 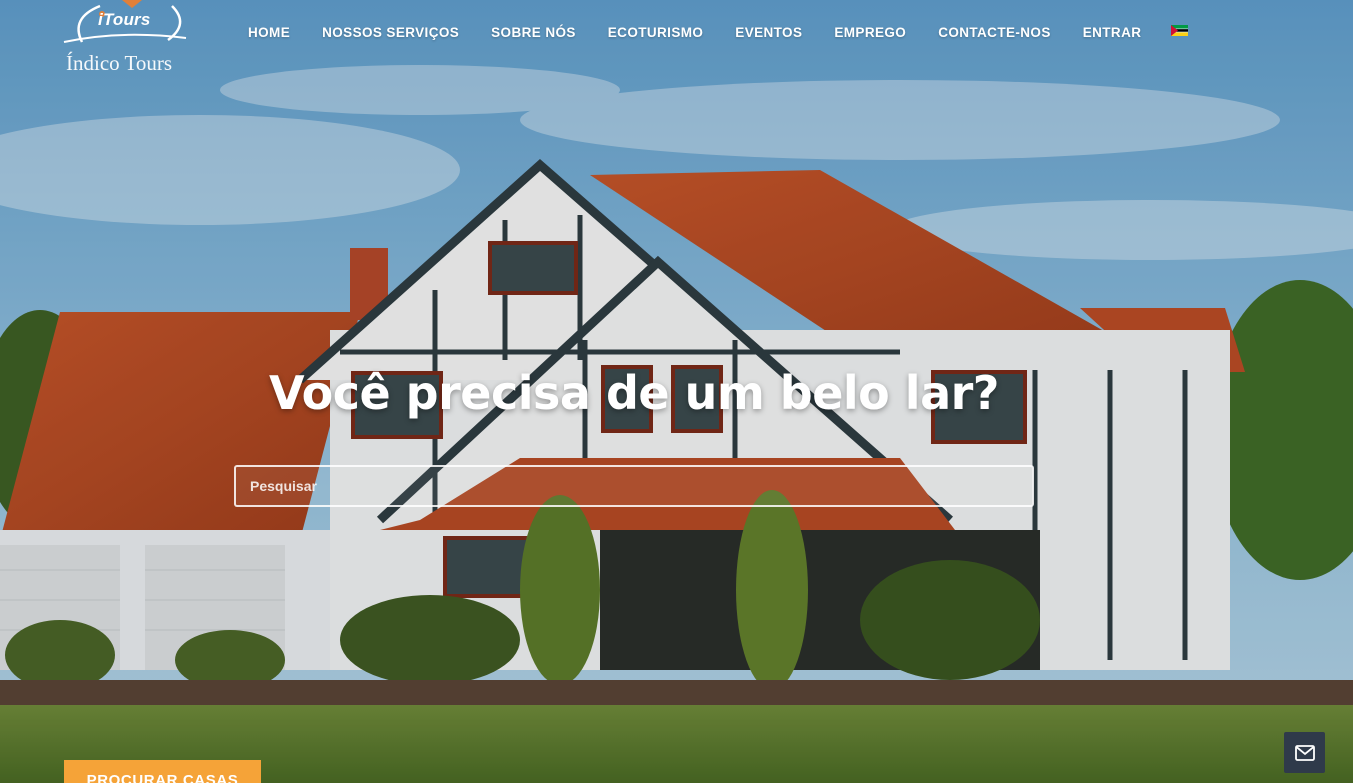 What do you see at coordinates (656, 32) in the screenshot?
I see `nav-ecotourism: ECOTURISMO` at bounding box center [656, 32].